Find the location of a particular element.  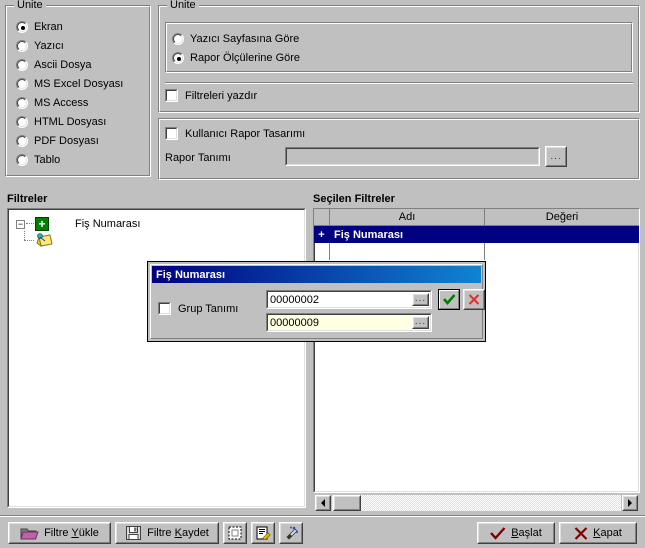

radio-ekran: Ekran is located at coordinates (39, 27).